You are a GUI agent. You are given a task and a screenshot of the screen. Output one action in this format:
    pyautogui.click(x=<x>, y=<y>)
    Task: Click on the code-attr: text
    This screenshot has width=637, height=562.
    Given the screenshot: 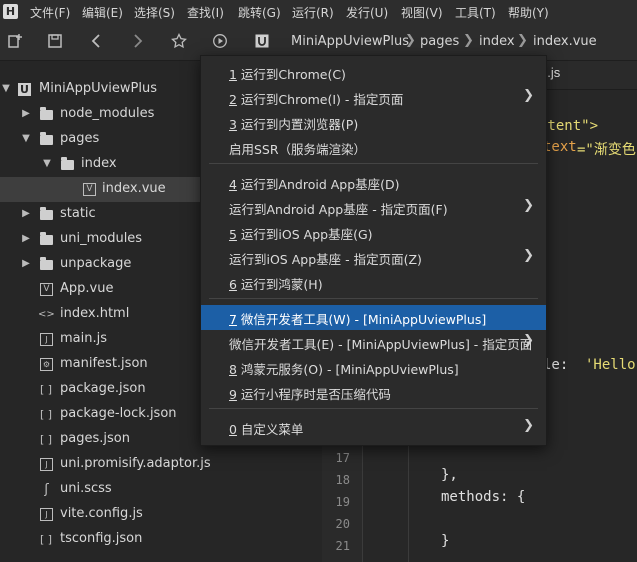 What is the action you would take?
    pyautogui.click(x=560, y=147)
    